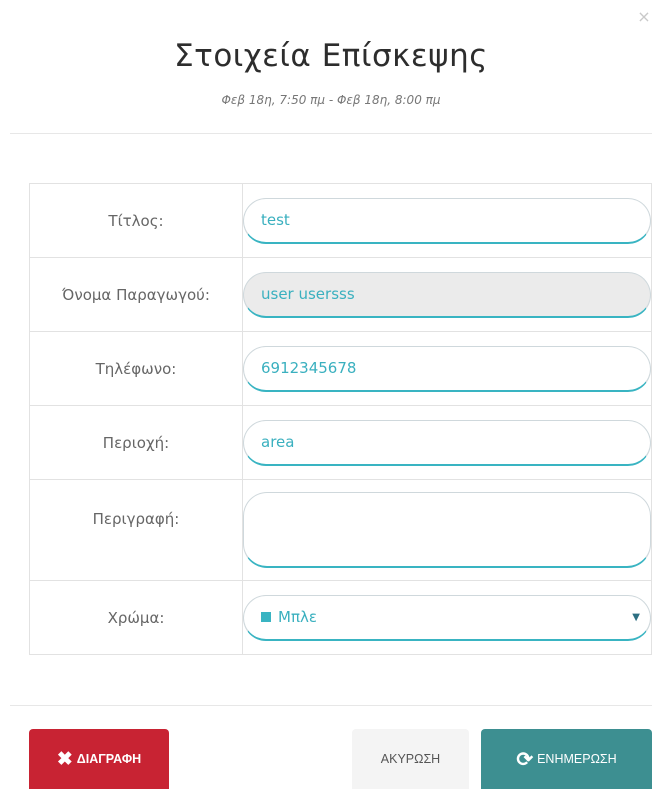 This screenshot has height=789, width=662. What do you see at coordinates (297, 617) in the screenshot?
I see `color-value: Μπλε` at bounding box center [297, 617].